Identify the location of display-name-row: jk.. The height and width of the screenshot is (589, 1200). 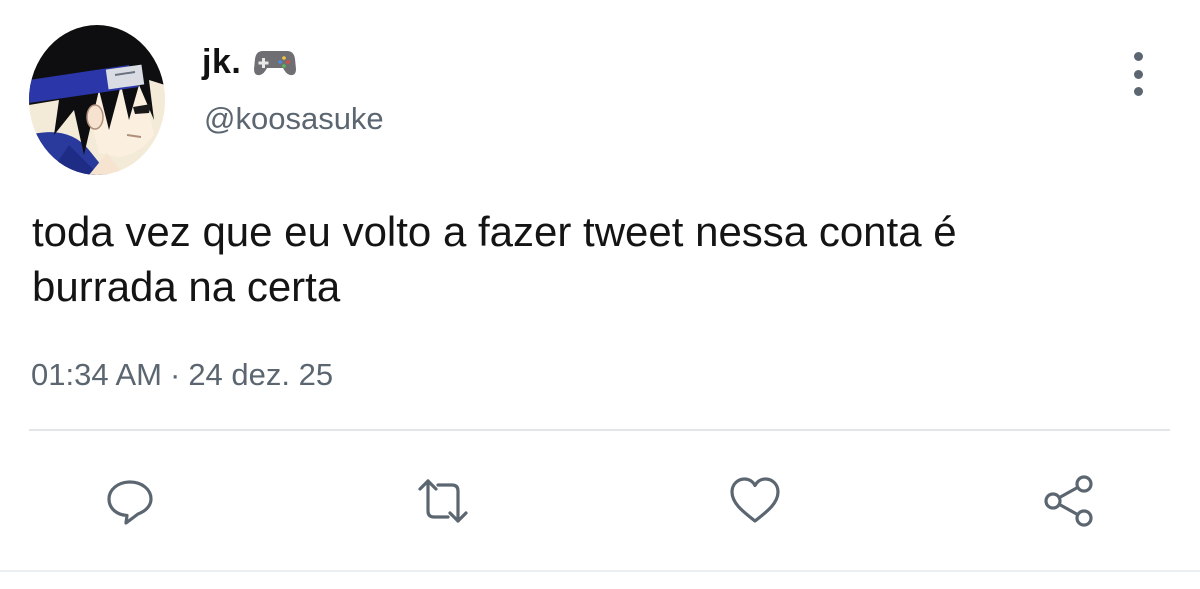
(249, 62).